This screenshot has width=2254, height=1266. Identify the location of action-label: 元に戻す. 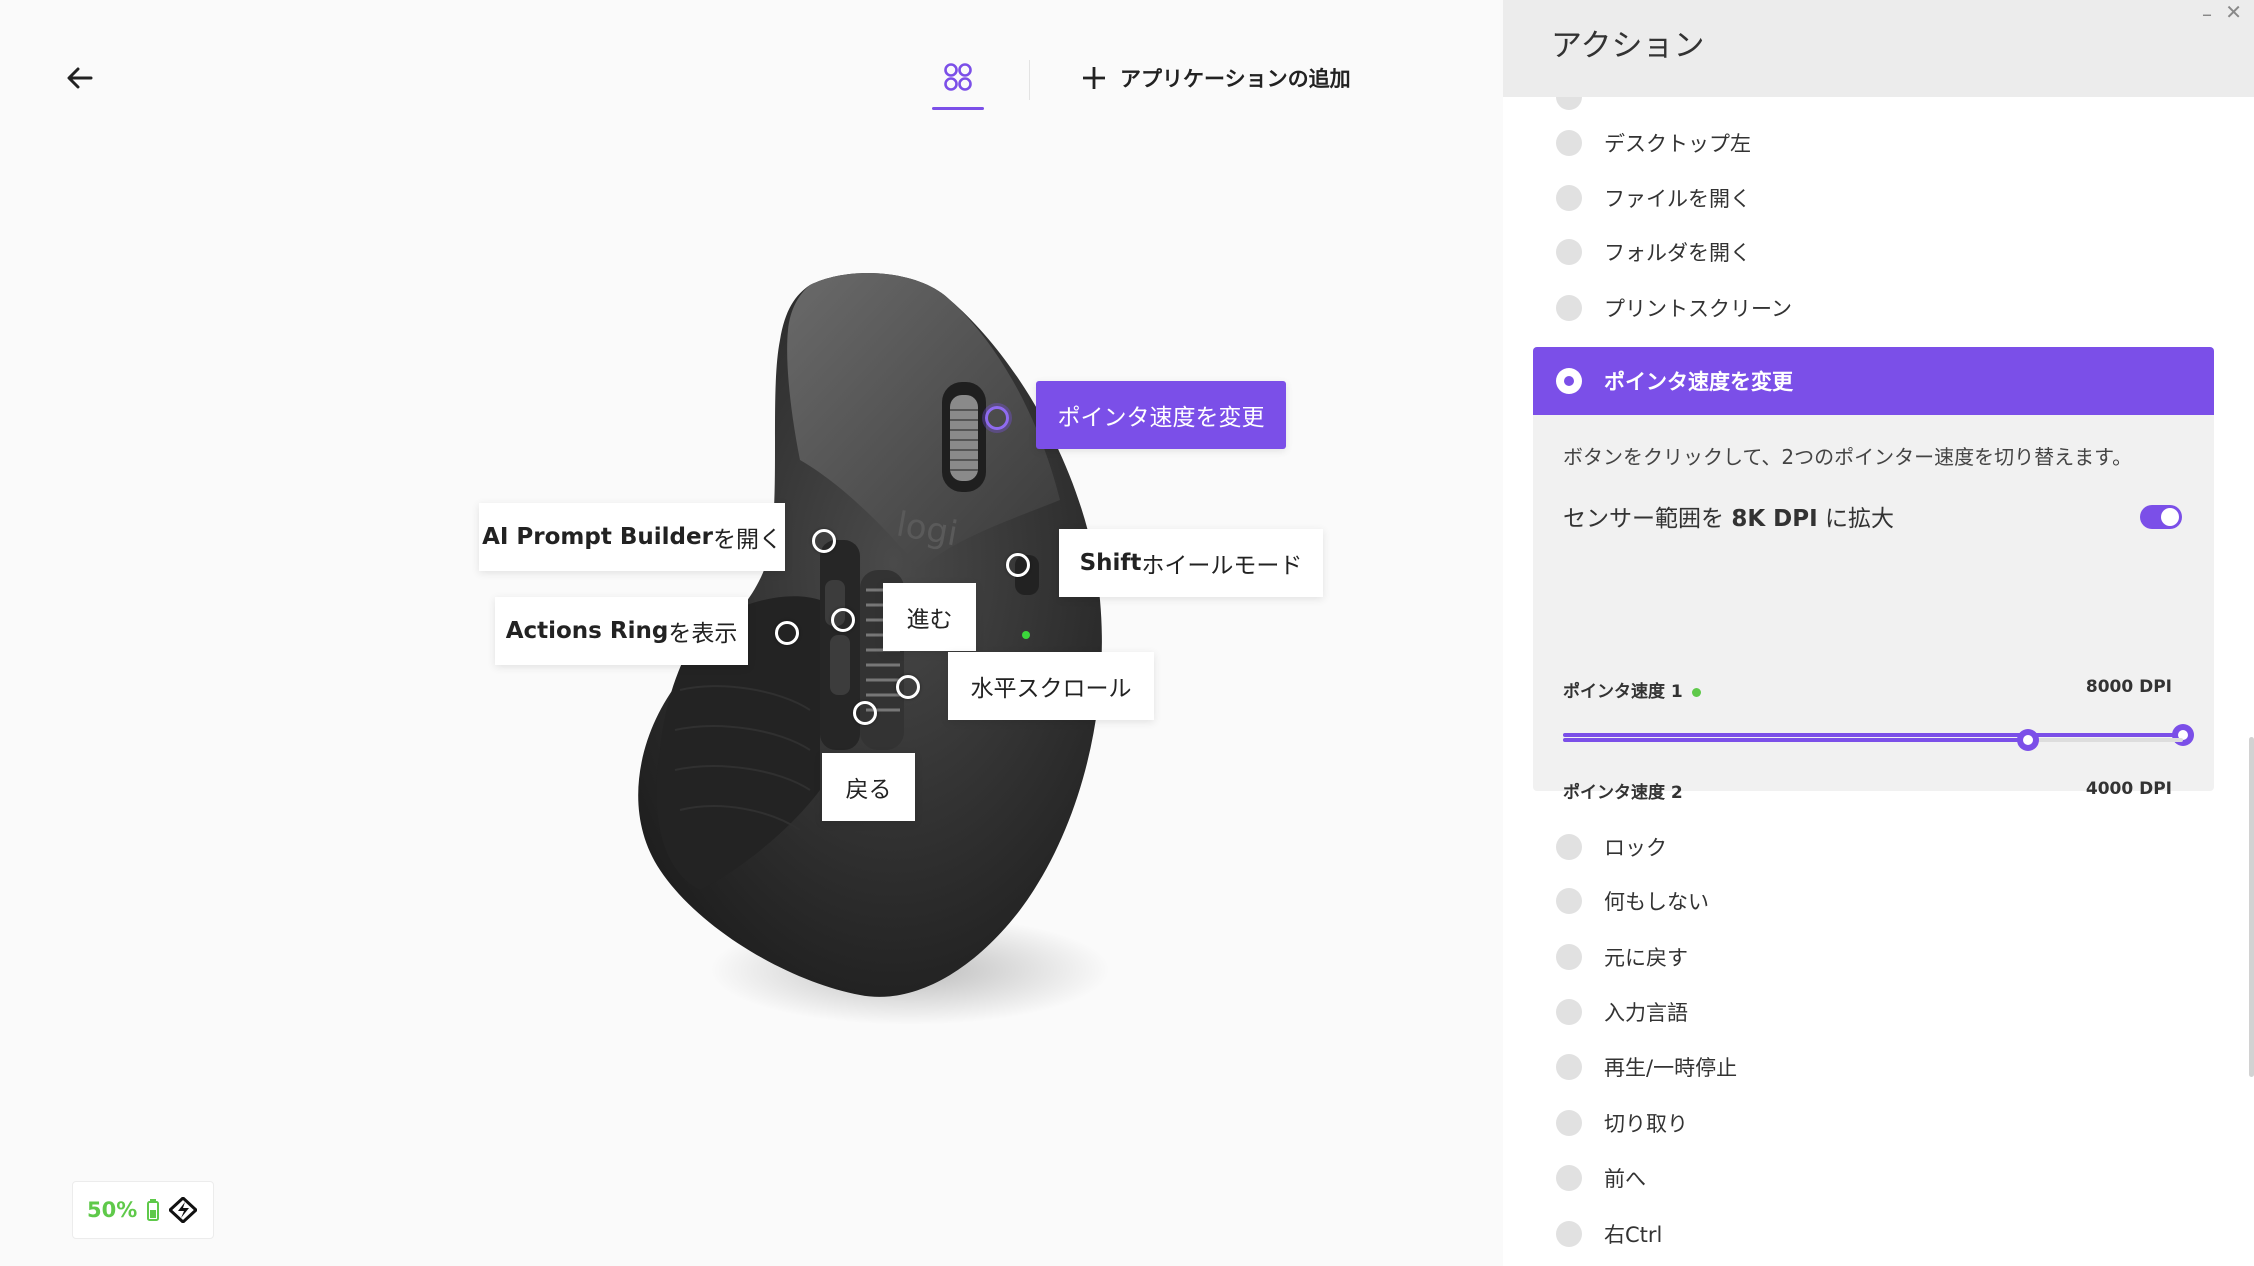
(1646, 958).